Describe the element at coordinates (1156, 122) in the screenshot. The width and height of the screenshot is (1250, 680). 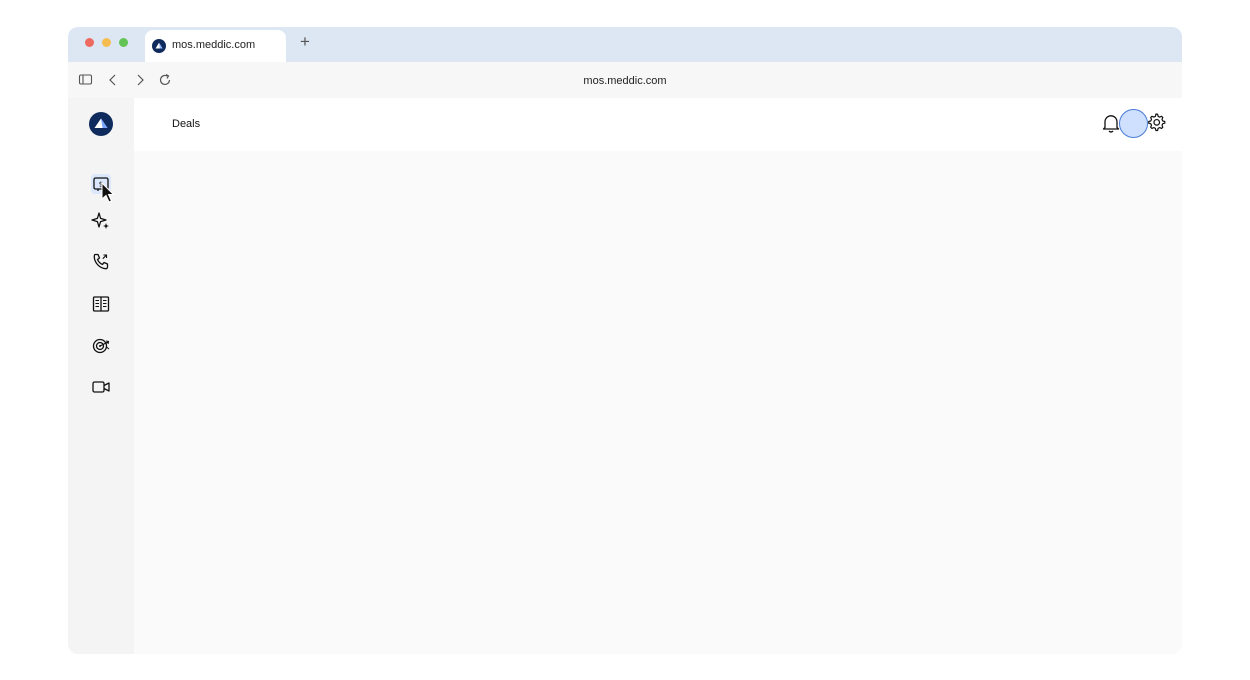
I see `gear-icon` at that location.